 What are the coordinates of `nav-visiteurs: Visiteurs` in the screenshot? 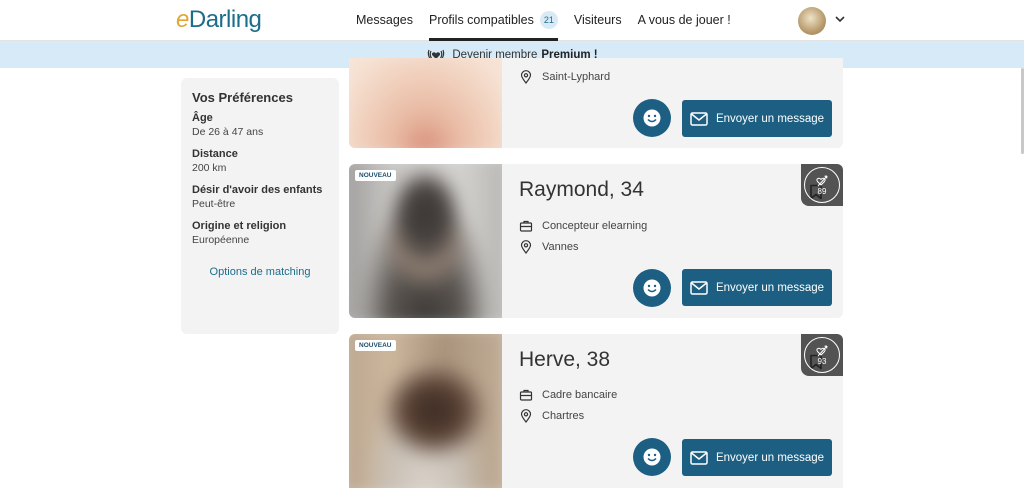 It's located at (598, 20).